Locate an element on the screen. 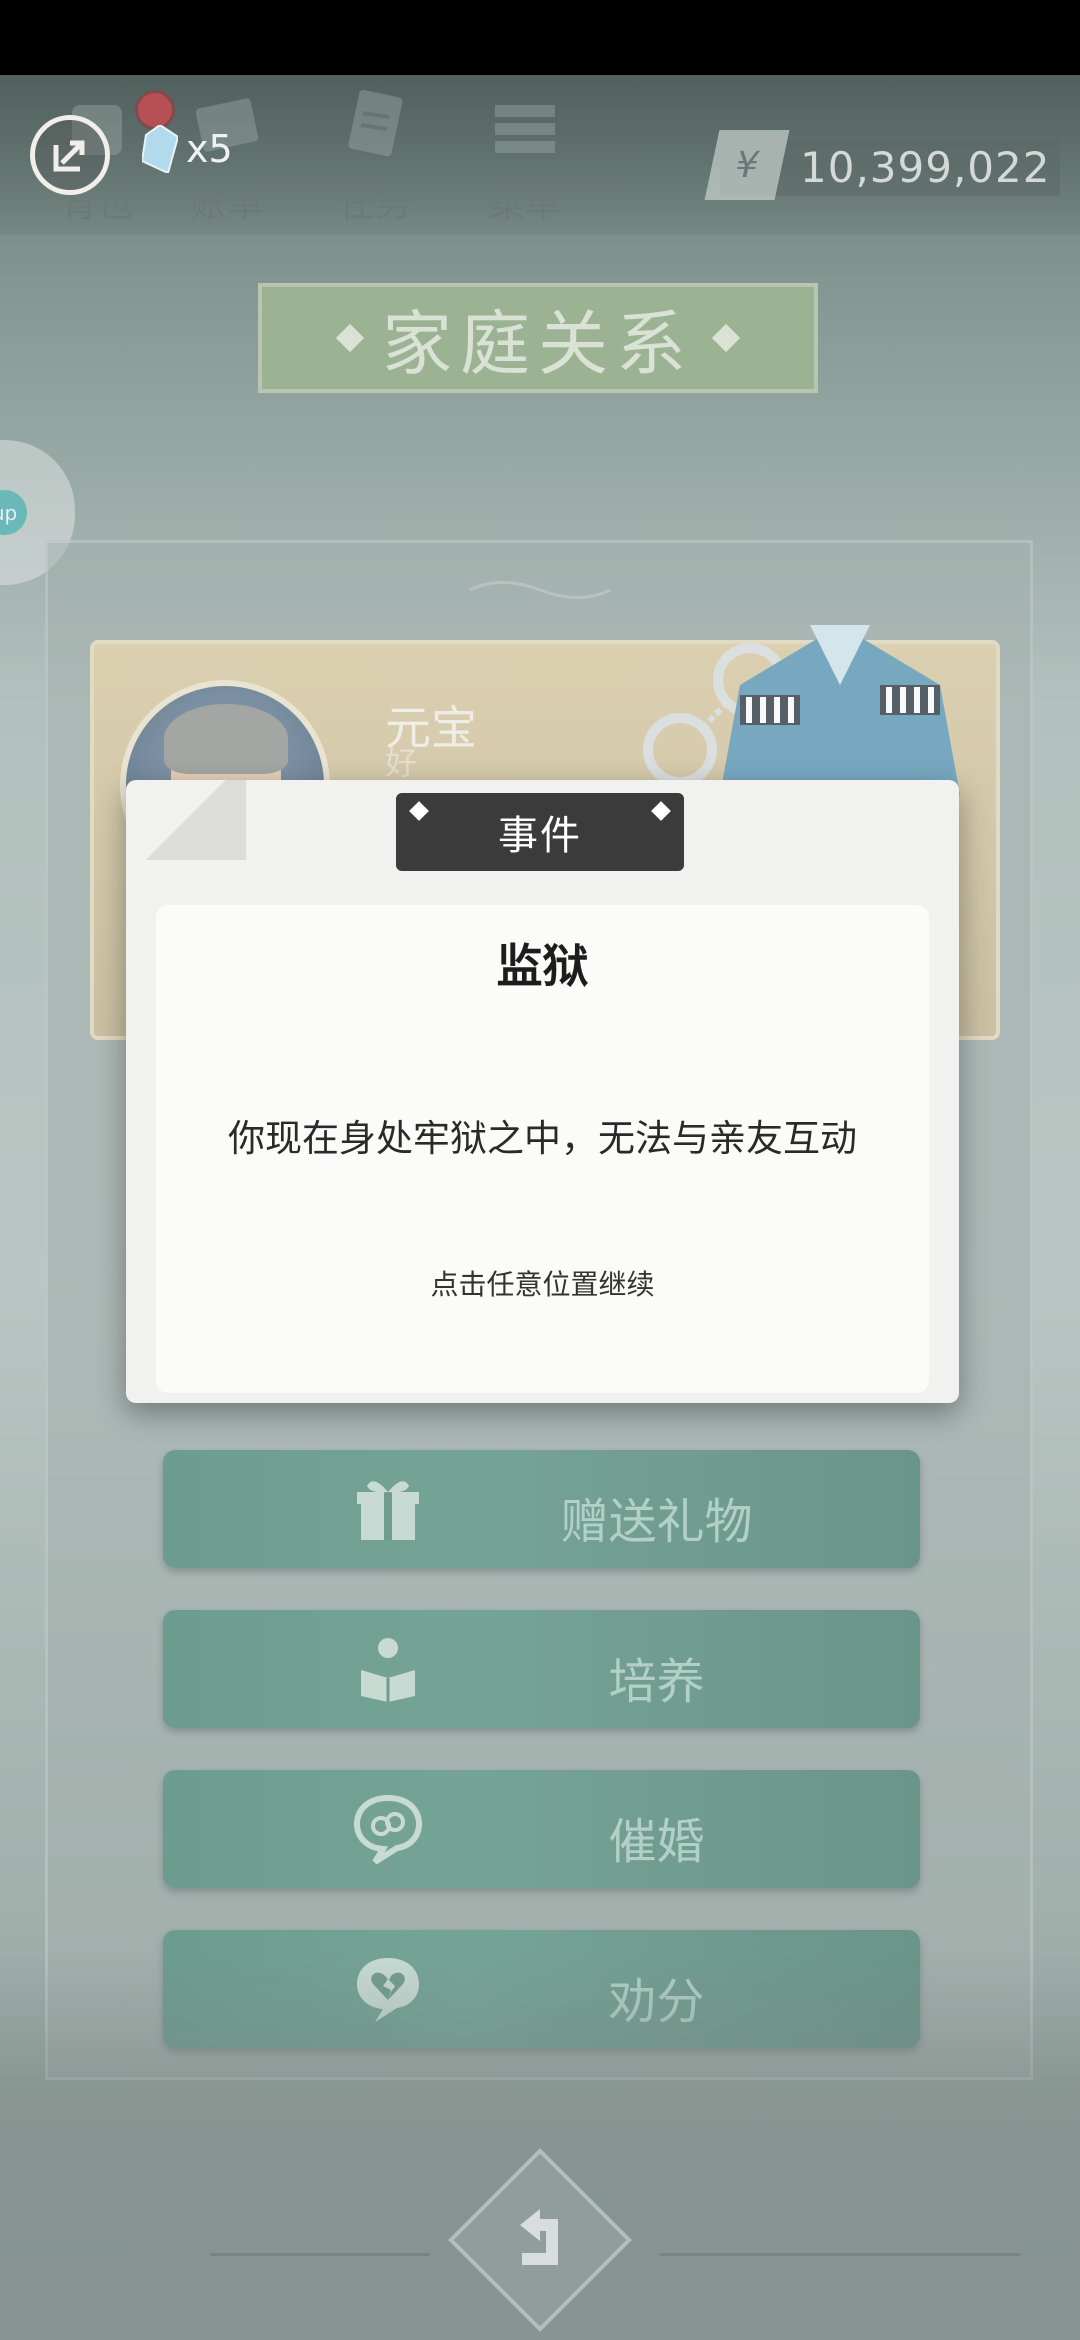  event-dialog-tab: 事件 is located at coordinates (540, 832).